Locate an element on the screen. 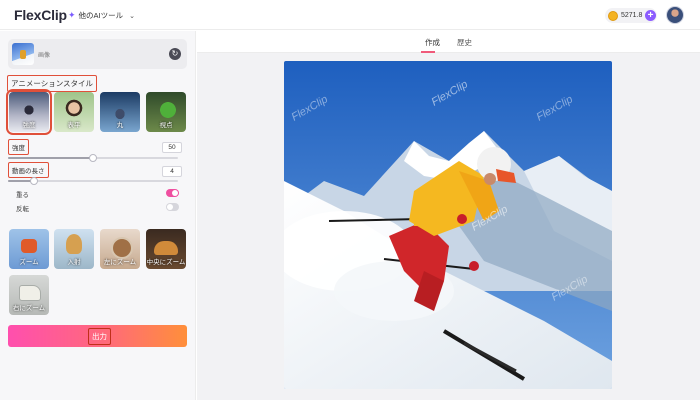 The width and height of the screenshot is (700, 400). tab-bar: 作成 歴史 is located at coordinates (448, 42).